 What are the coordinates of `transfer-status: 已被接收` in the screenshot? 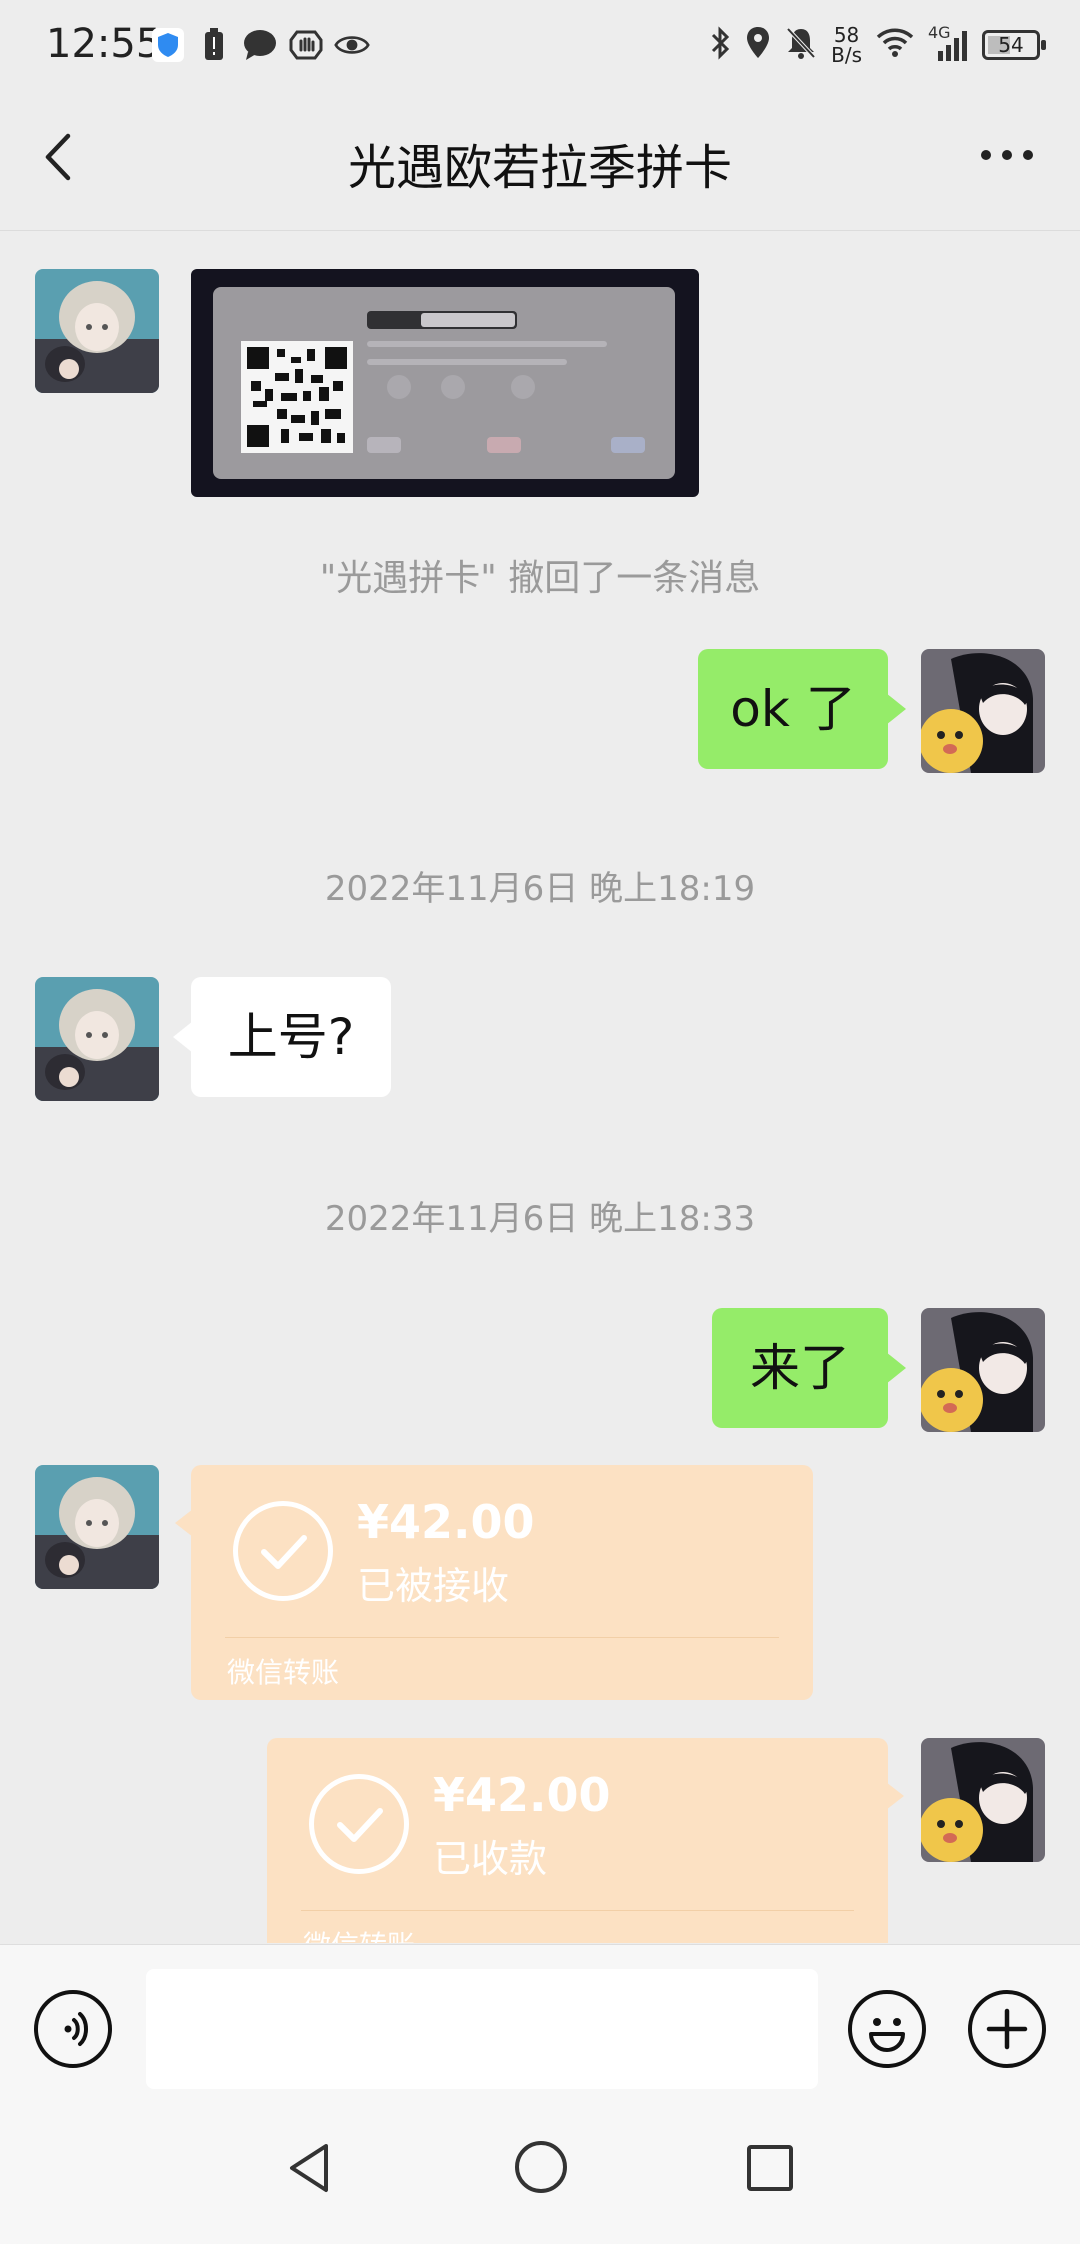 It's located at (433, 1586).